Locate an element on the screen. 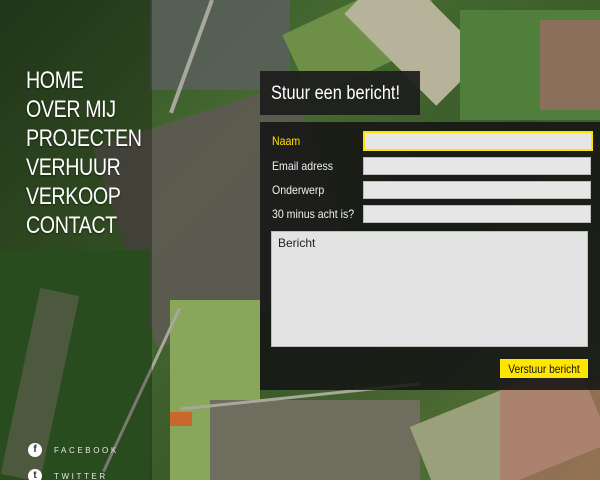 The image size is (600, 492). submit-label: Verstuur bericht is located at coordinates (544, 368).